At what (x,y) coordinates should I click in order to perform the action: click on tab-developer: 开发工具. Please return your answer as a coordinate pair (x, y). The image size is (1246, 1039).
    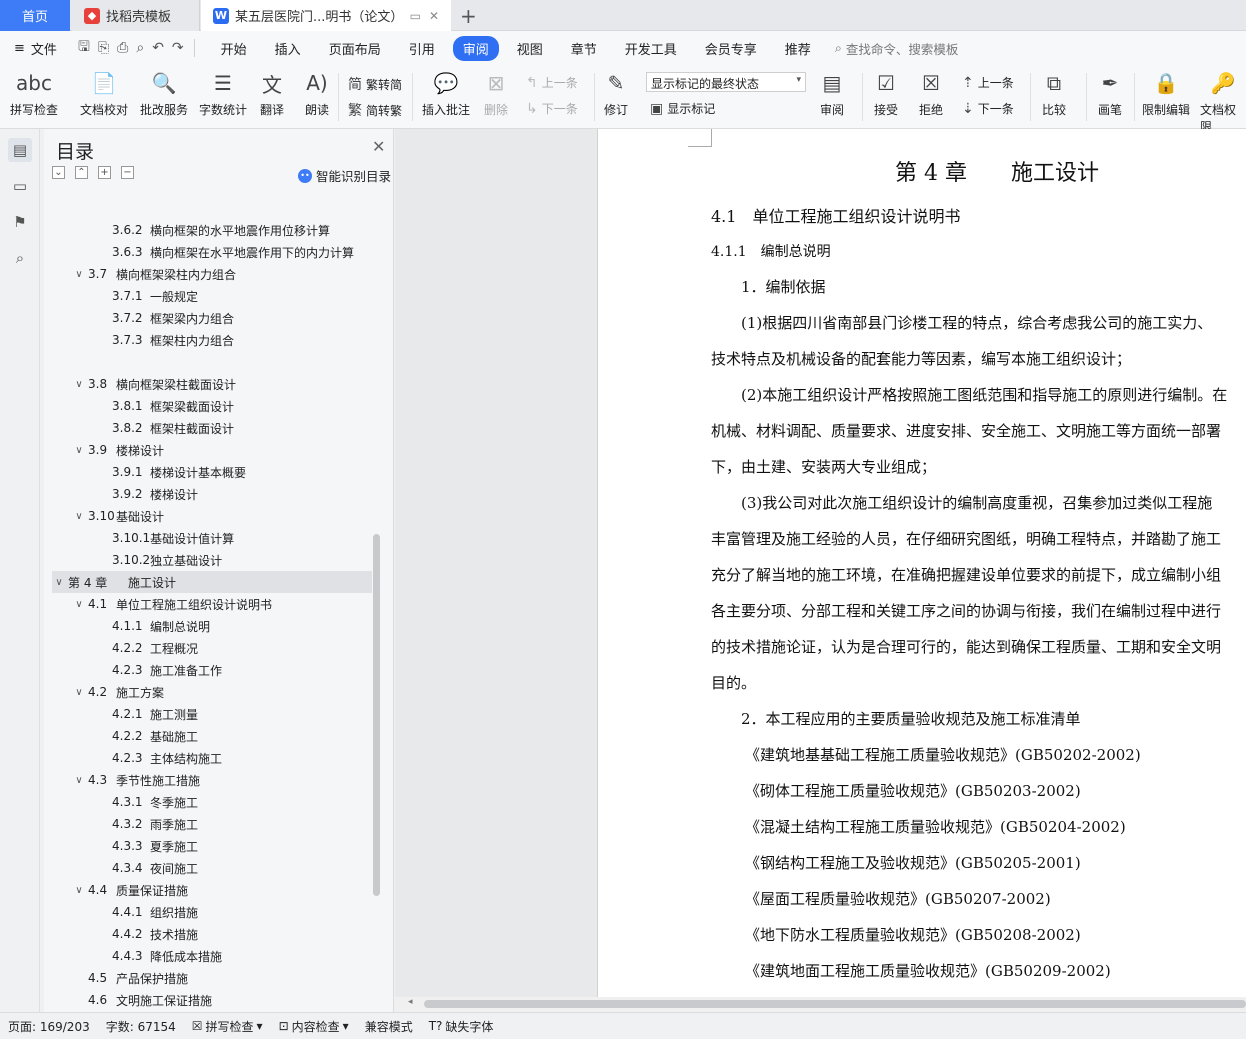
    Looking at the image, I should click on (651, 48).